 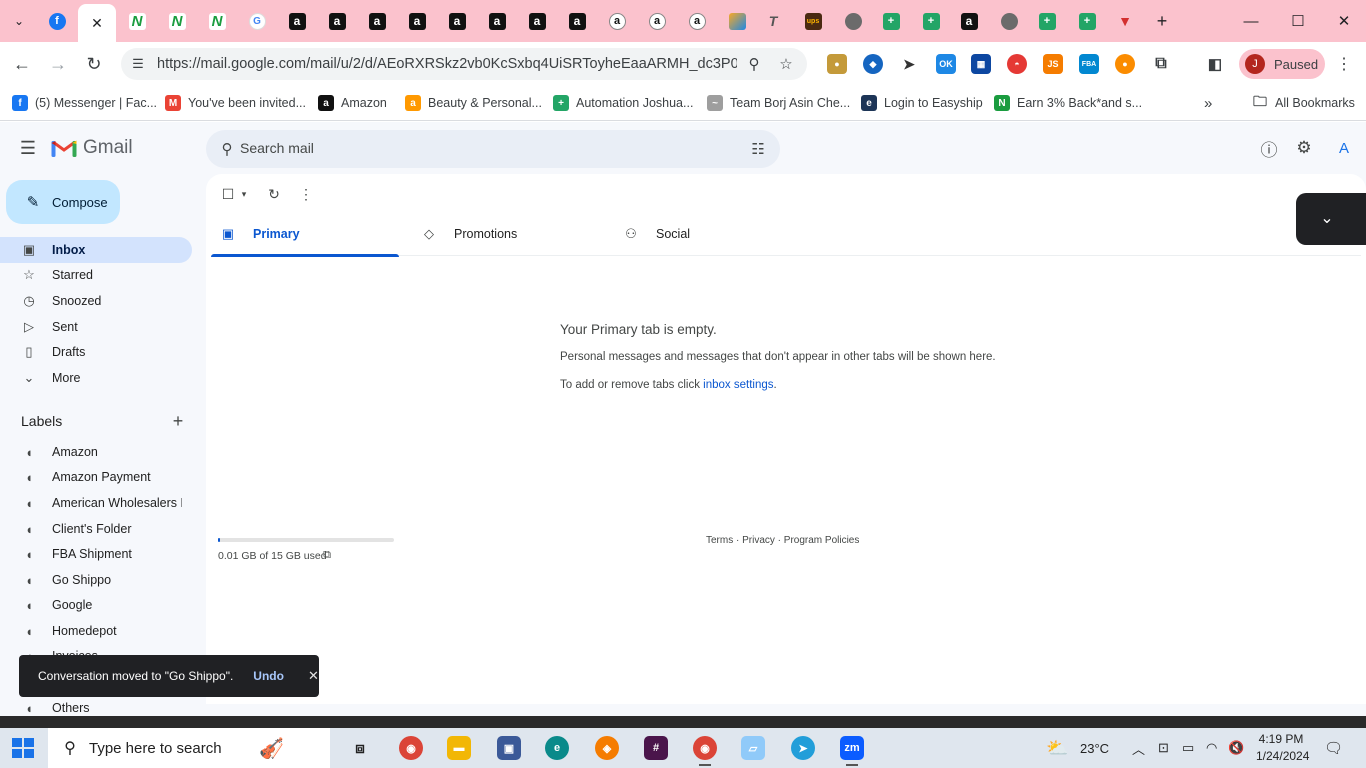 I want to click on tab-social: ⚇ Social, so click(x=708, y=234).